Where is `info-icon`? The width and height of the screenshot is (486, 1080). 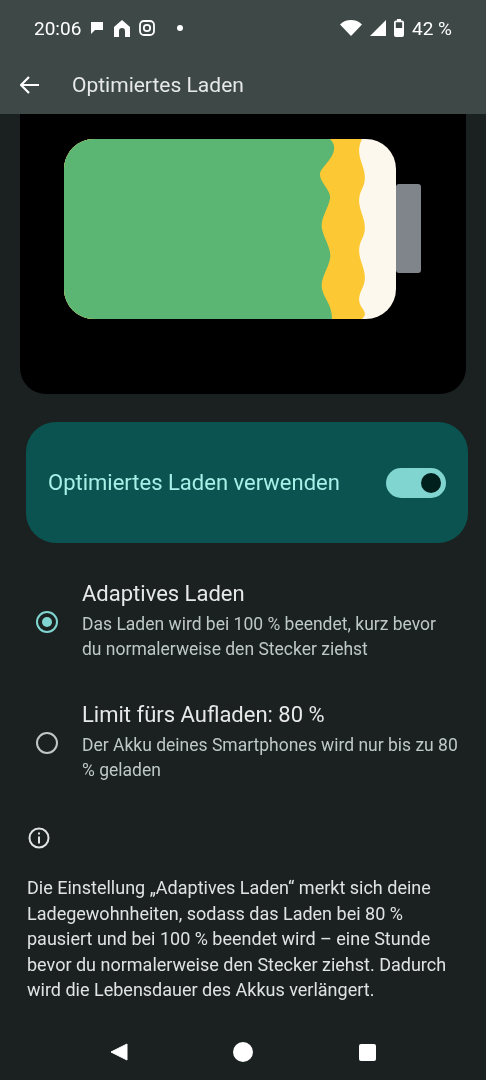 info-icon is located at coordinates (39, 838).